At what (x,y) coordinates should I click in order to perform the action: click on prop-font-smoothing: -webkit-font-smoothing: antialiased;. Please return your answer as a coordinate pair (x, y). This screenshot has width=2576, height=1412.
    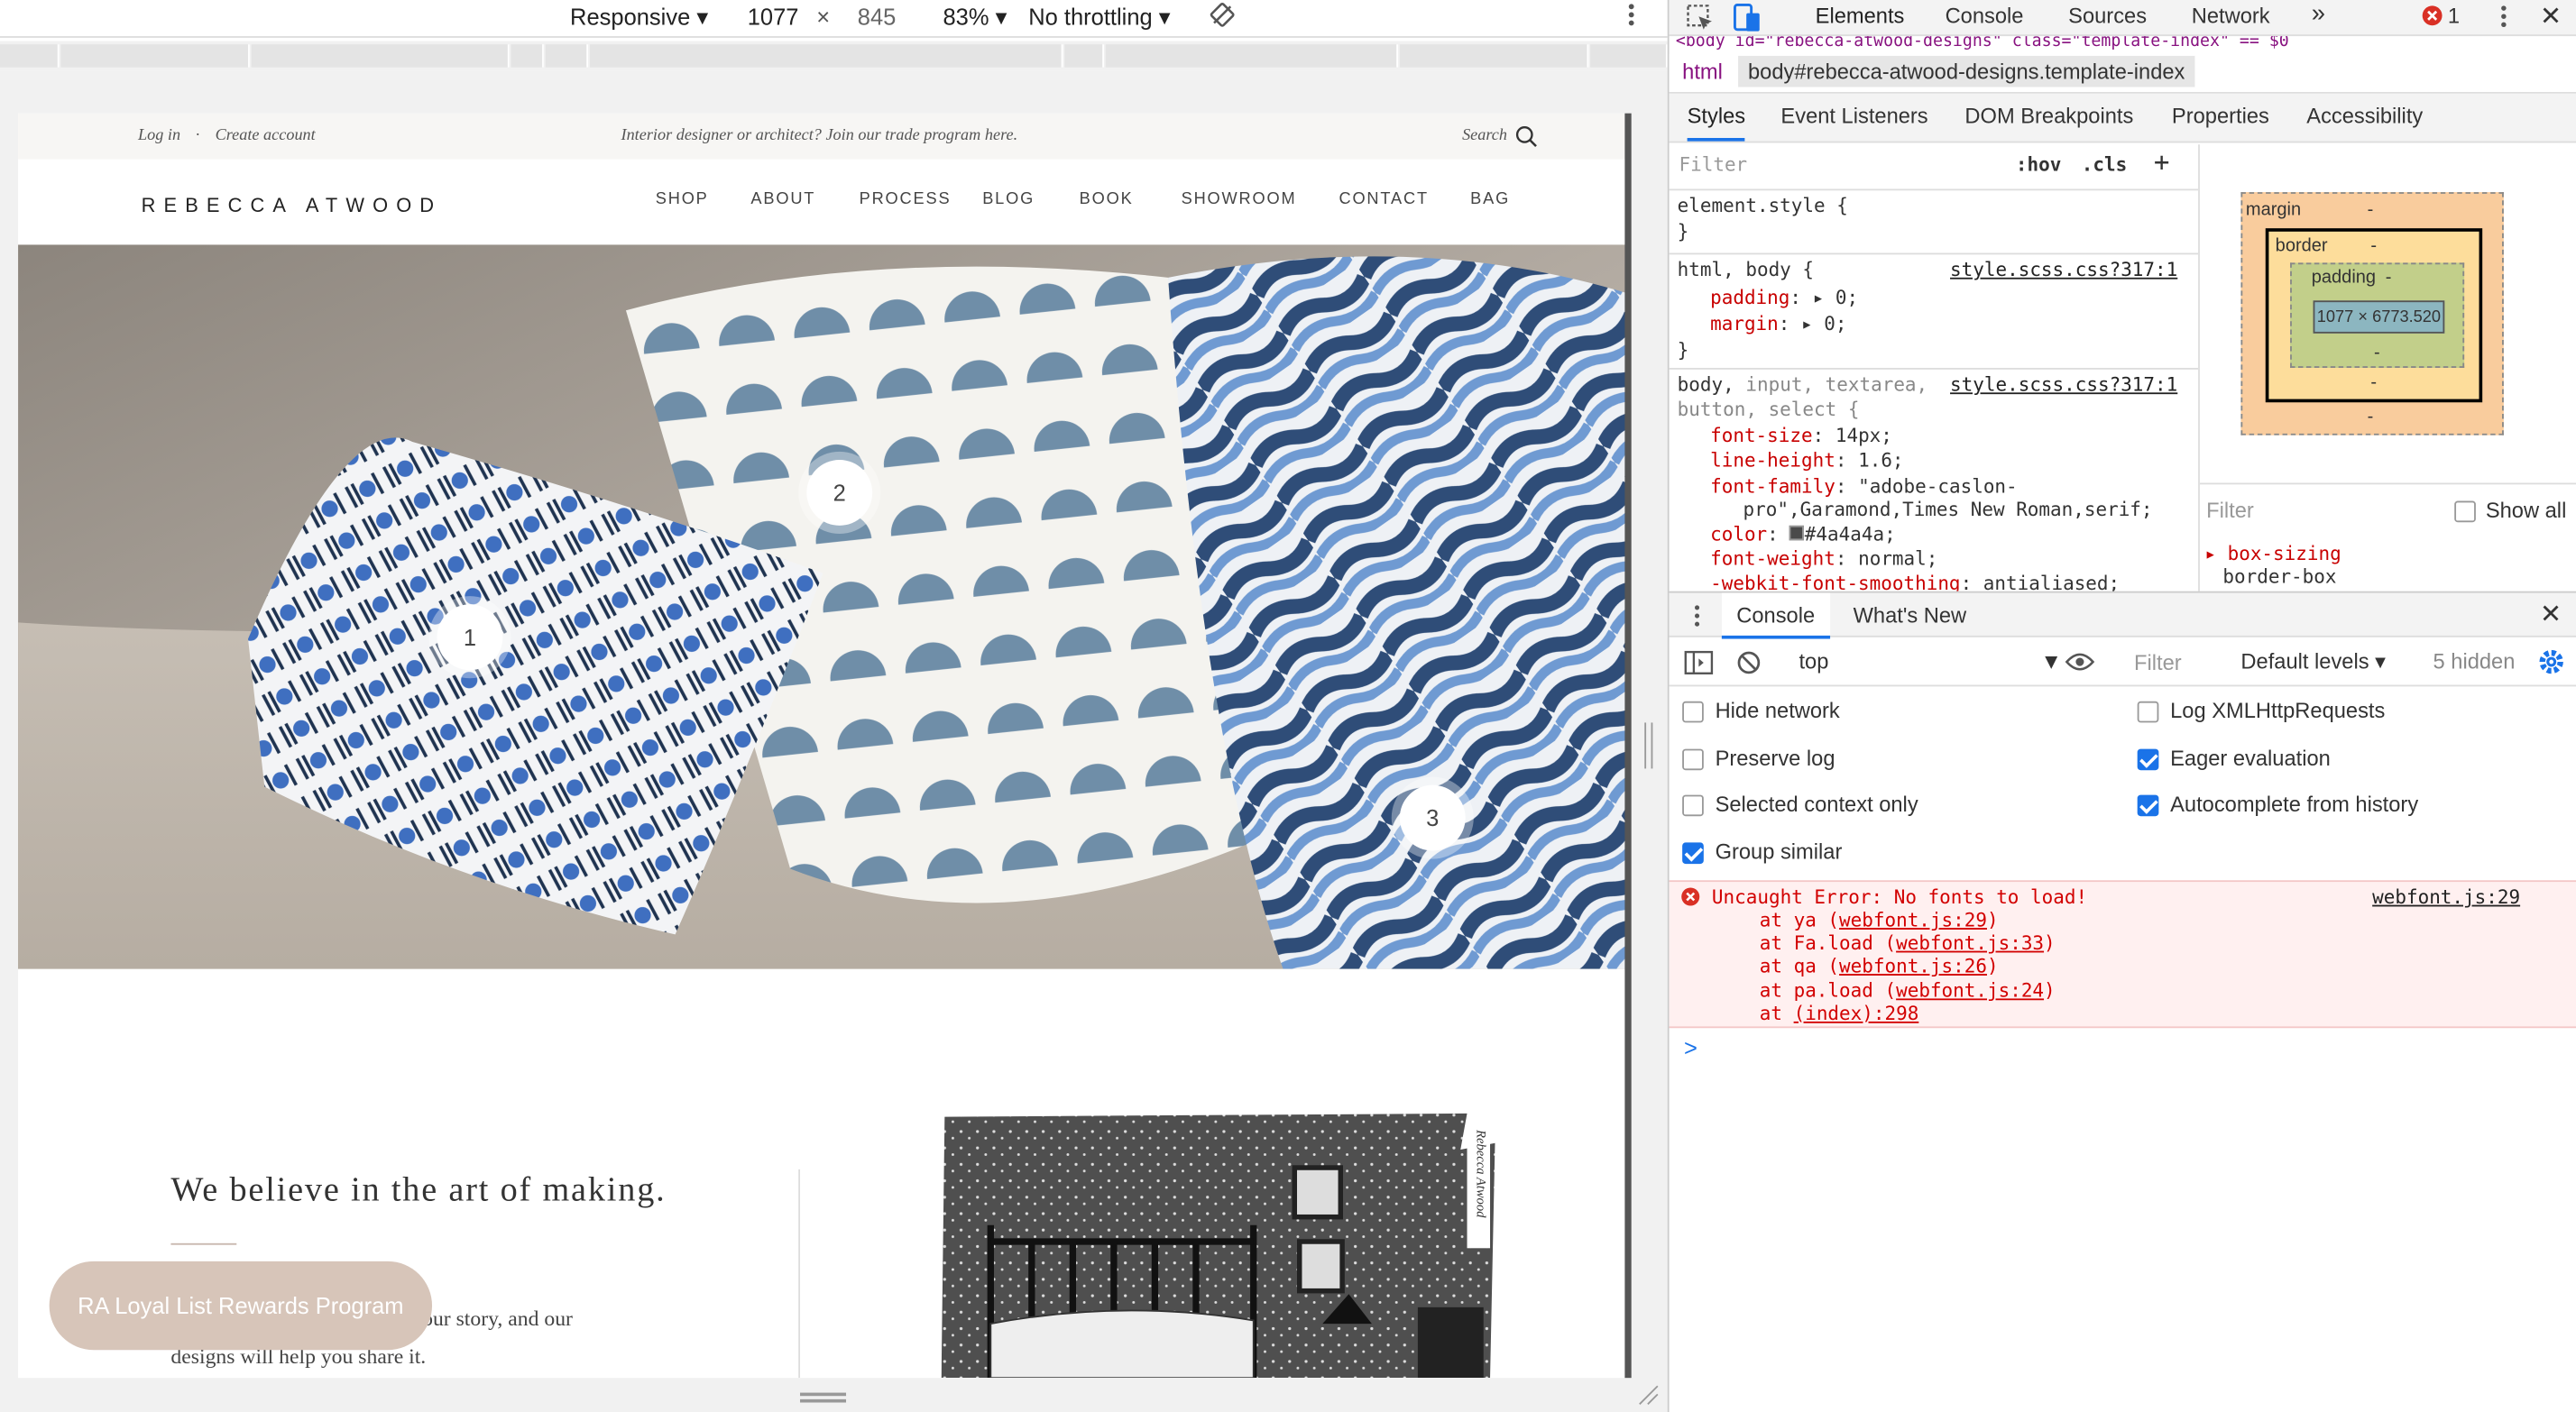
    Looking at the image, I should click on (1915, 581).